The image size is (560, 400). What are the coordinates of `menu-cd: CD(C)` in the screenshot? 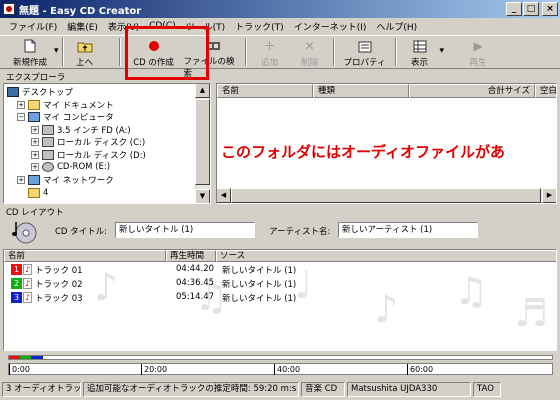 It's located at (162, 26).